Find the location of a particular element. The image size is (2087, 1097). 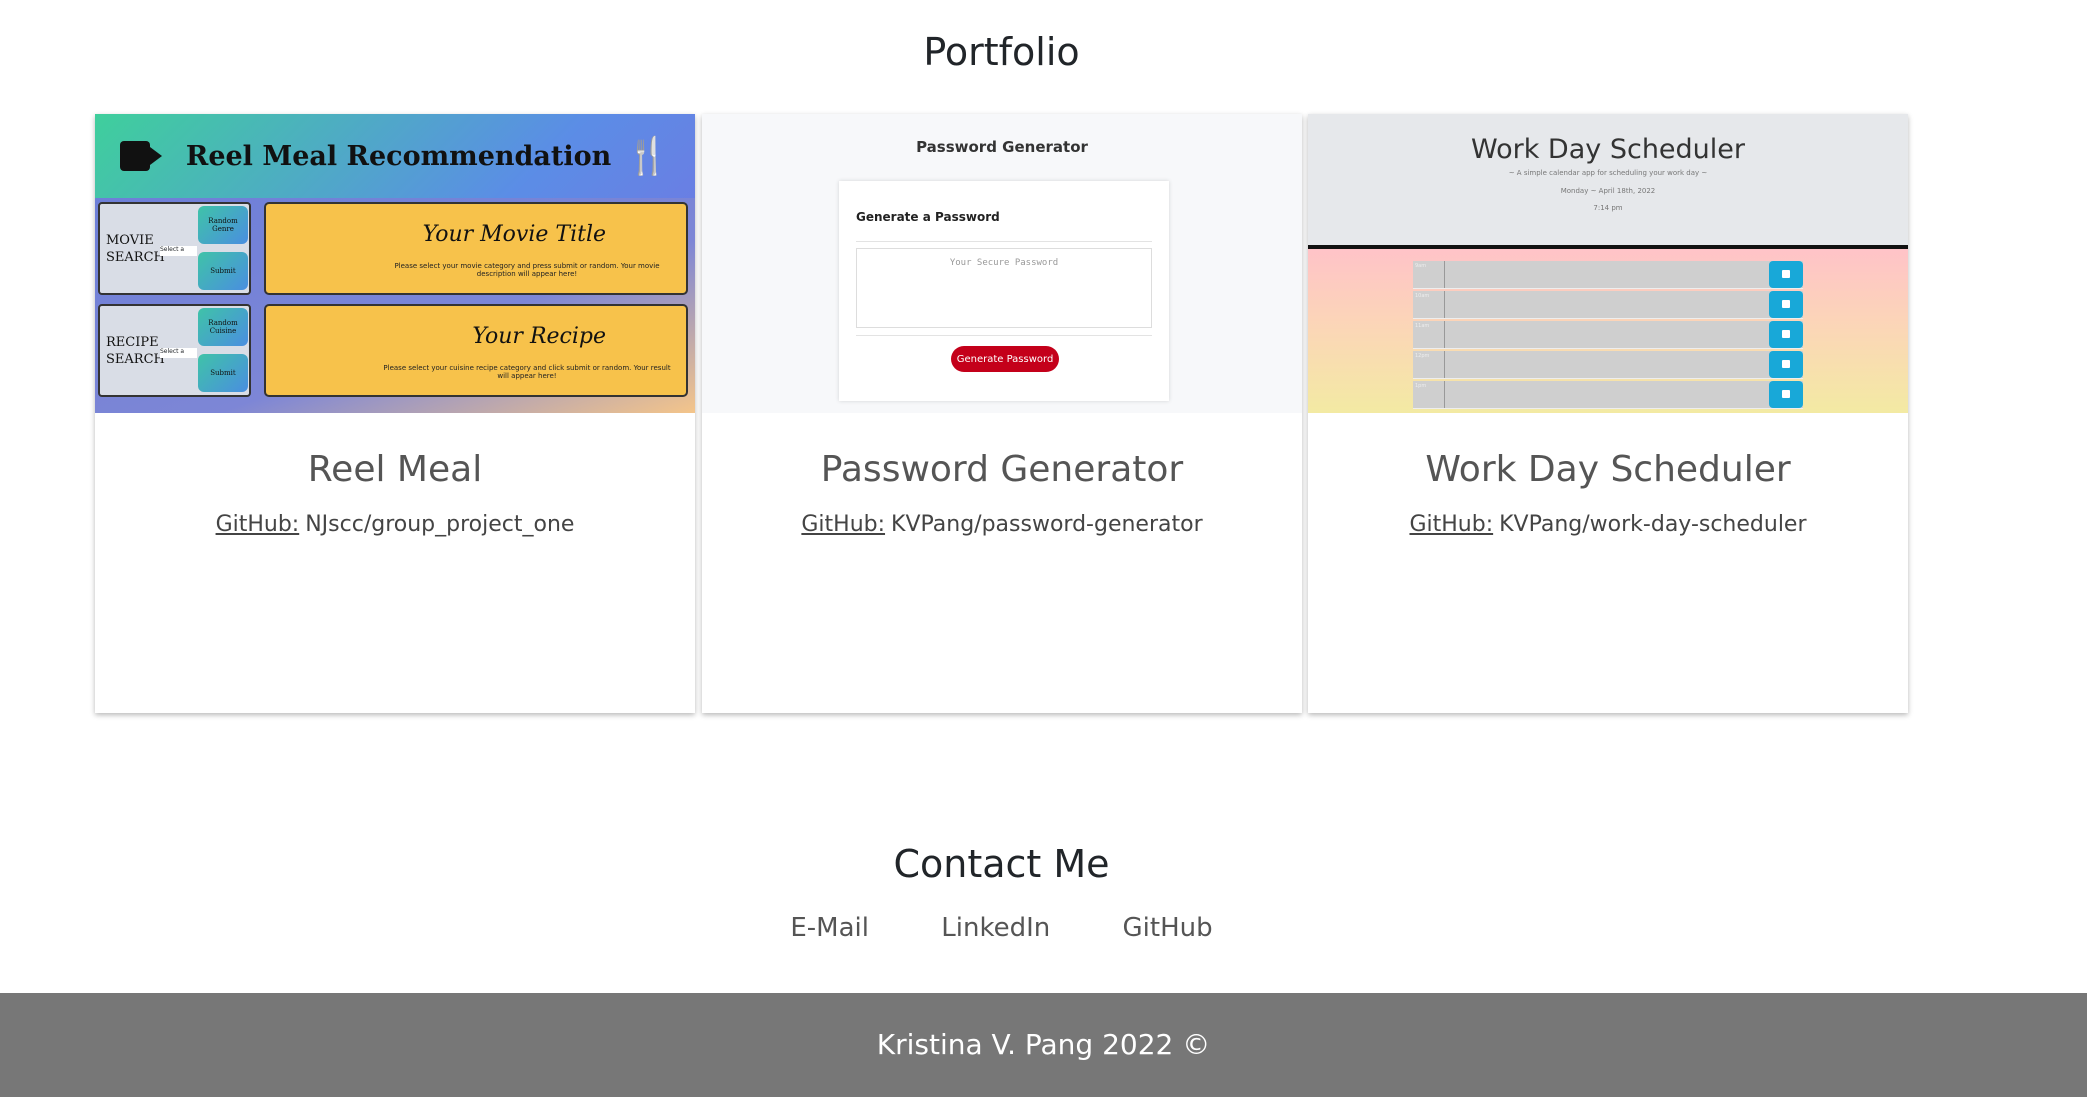

footer-copyright: Kristina V. Pang 2022 © is located at coordinates (1043, 1044).